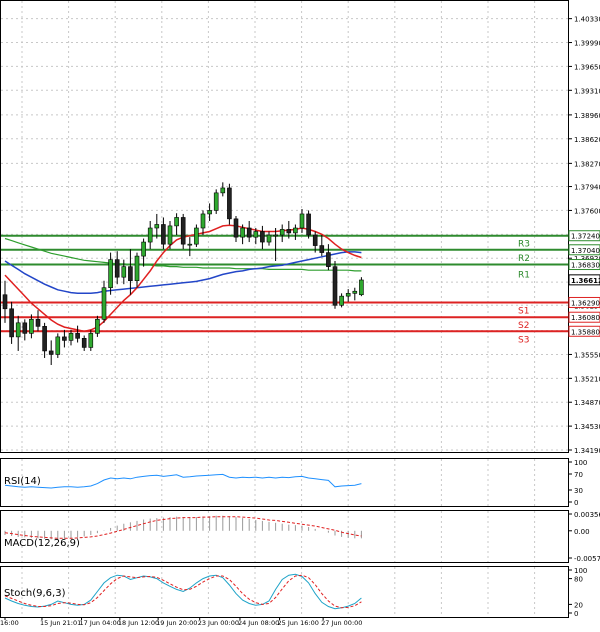 The width and height of the screenshot is (600, 632). What do you see at coordinates (9, 623) in the screenshot?
I see `time-tick-label: 16:00` at bounding box center [9, 623].